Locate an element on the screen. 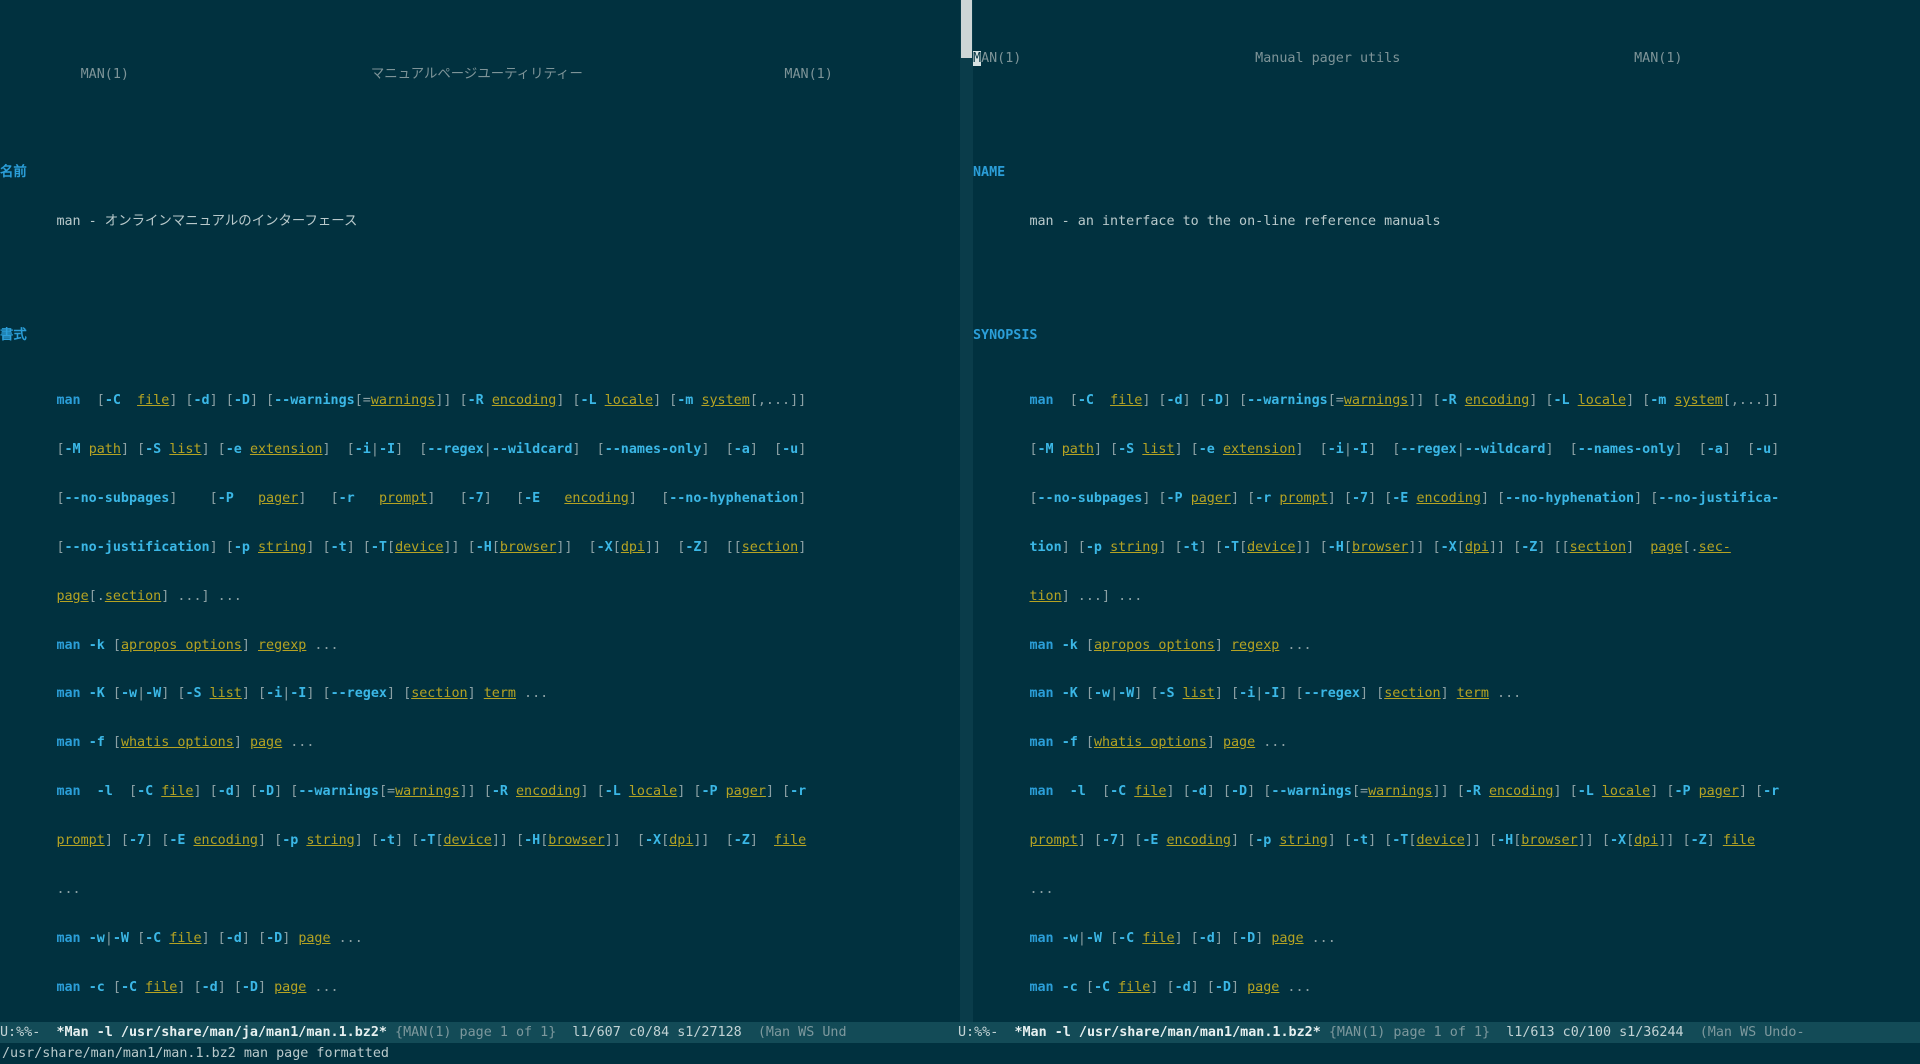 This screenshot has height=1064, width=1920. modeline-modes: (Man WS Undo- is located at coordinates (1752, 1032).